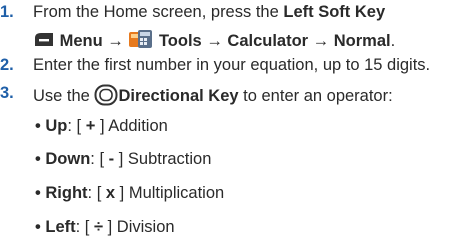 This screenshot has height=252, width=474. Describe the element at coordinates (130, 193) in the screenshot. I see `operator-item-right: • Right: [ x ] Multiplication` at that location.